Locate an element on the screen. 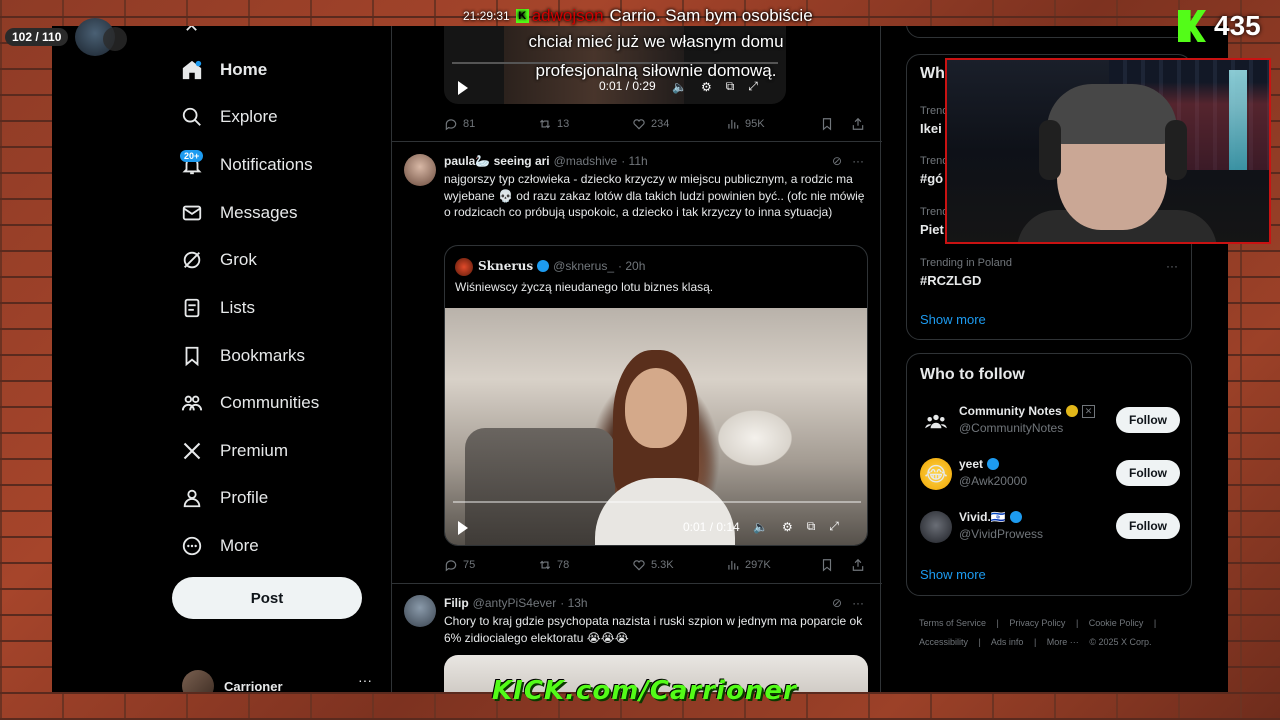 Image resolution: width=1280 pixels, height=720 pixels. repost-button: 78 is located at coordinates (585, 565).